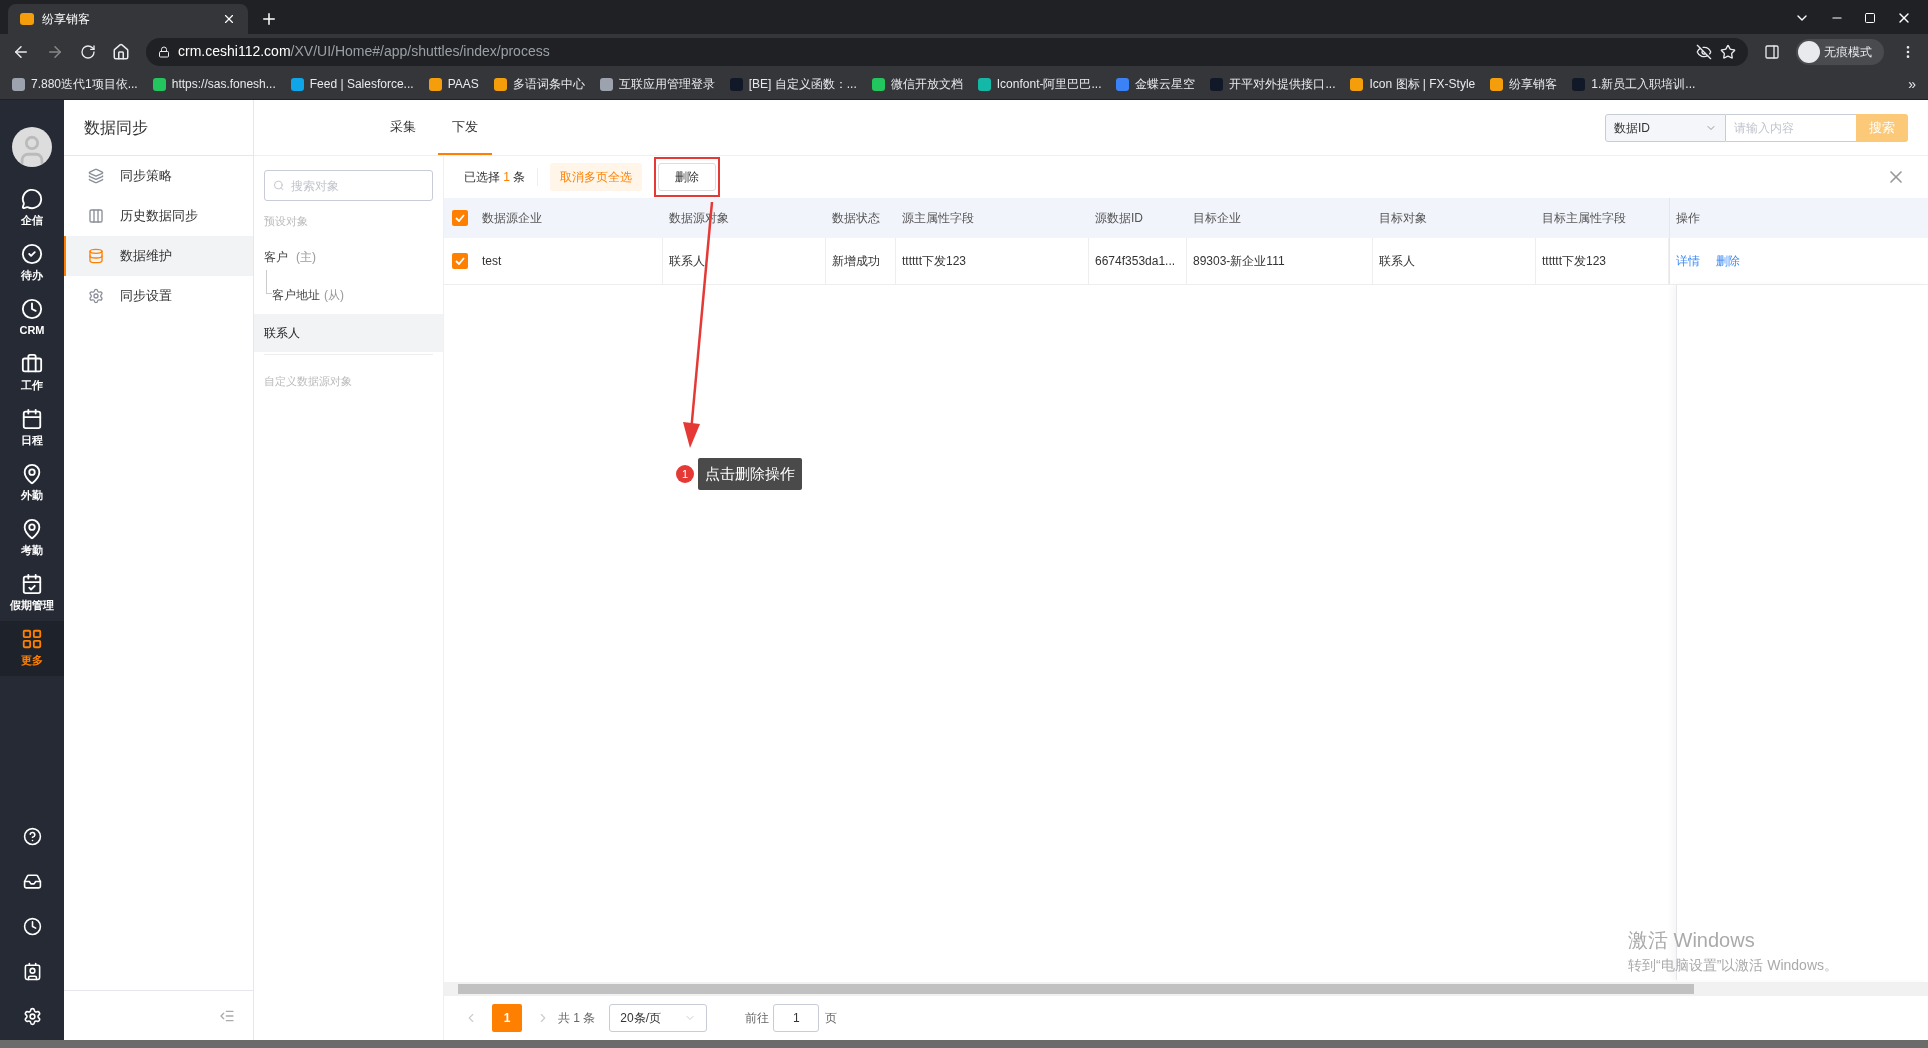  I want to click on browser-tab: 纷享销客, so click(128, 19).